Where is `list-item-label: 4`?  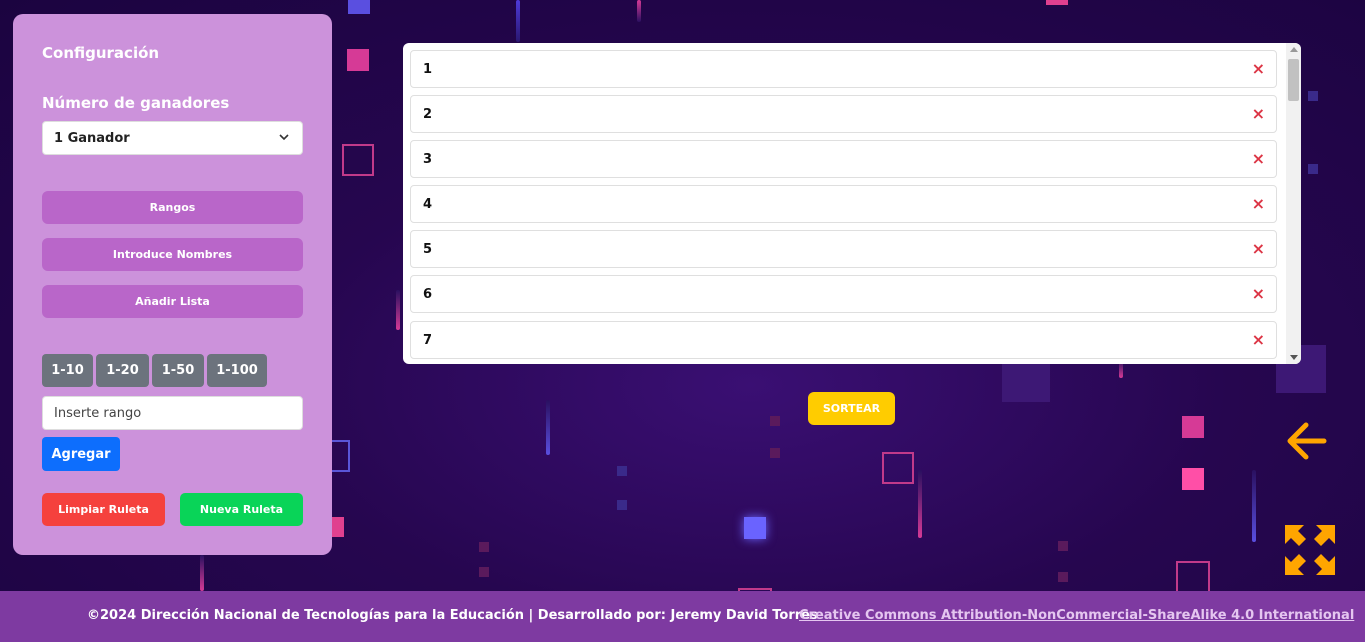 list-item-label: 4 is located at coordinates (428, 204).